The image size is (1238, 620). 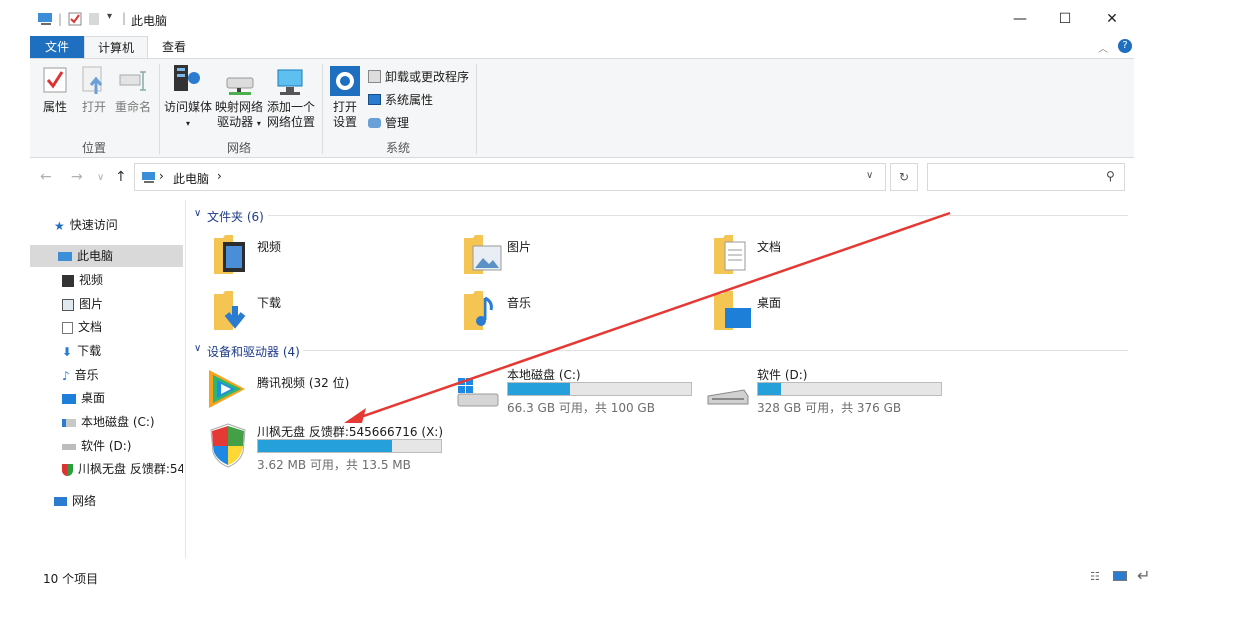 What do you see at coordinates (106, 280) in the screenshot?
I see `sidebar-item-videos: 视频` at bounding box center [106, 280].